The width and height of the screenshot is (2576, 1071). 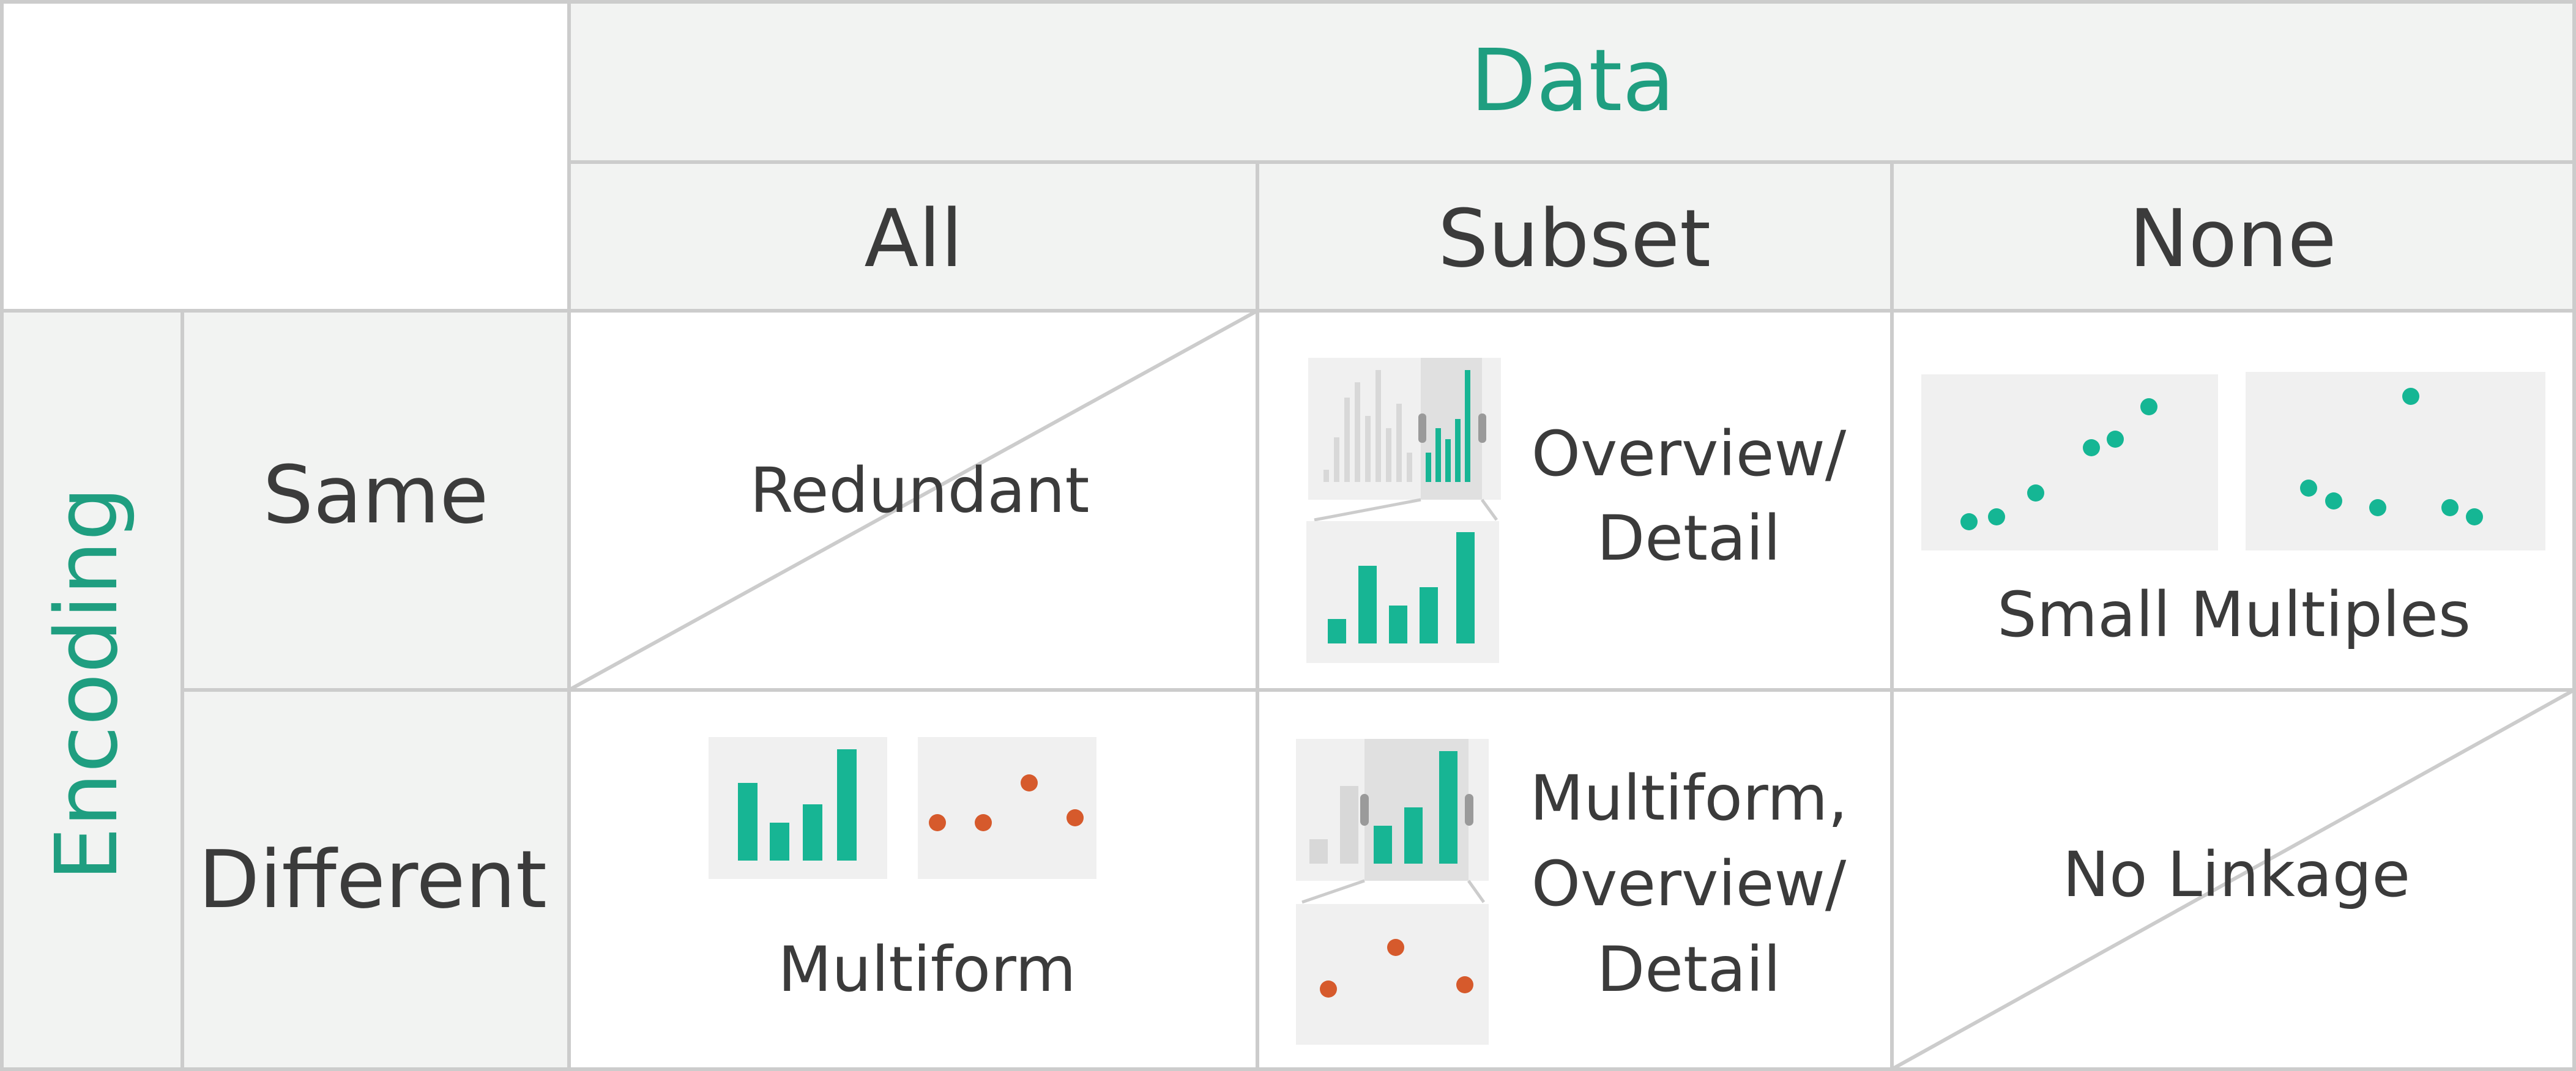 I want to click on column-none: None, so click(x=2232, y=238).